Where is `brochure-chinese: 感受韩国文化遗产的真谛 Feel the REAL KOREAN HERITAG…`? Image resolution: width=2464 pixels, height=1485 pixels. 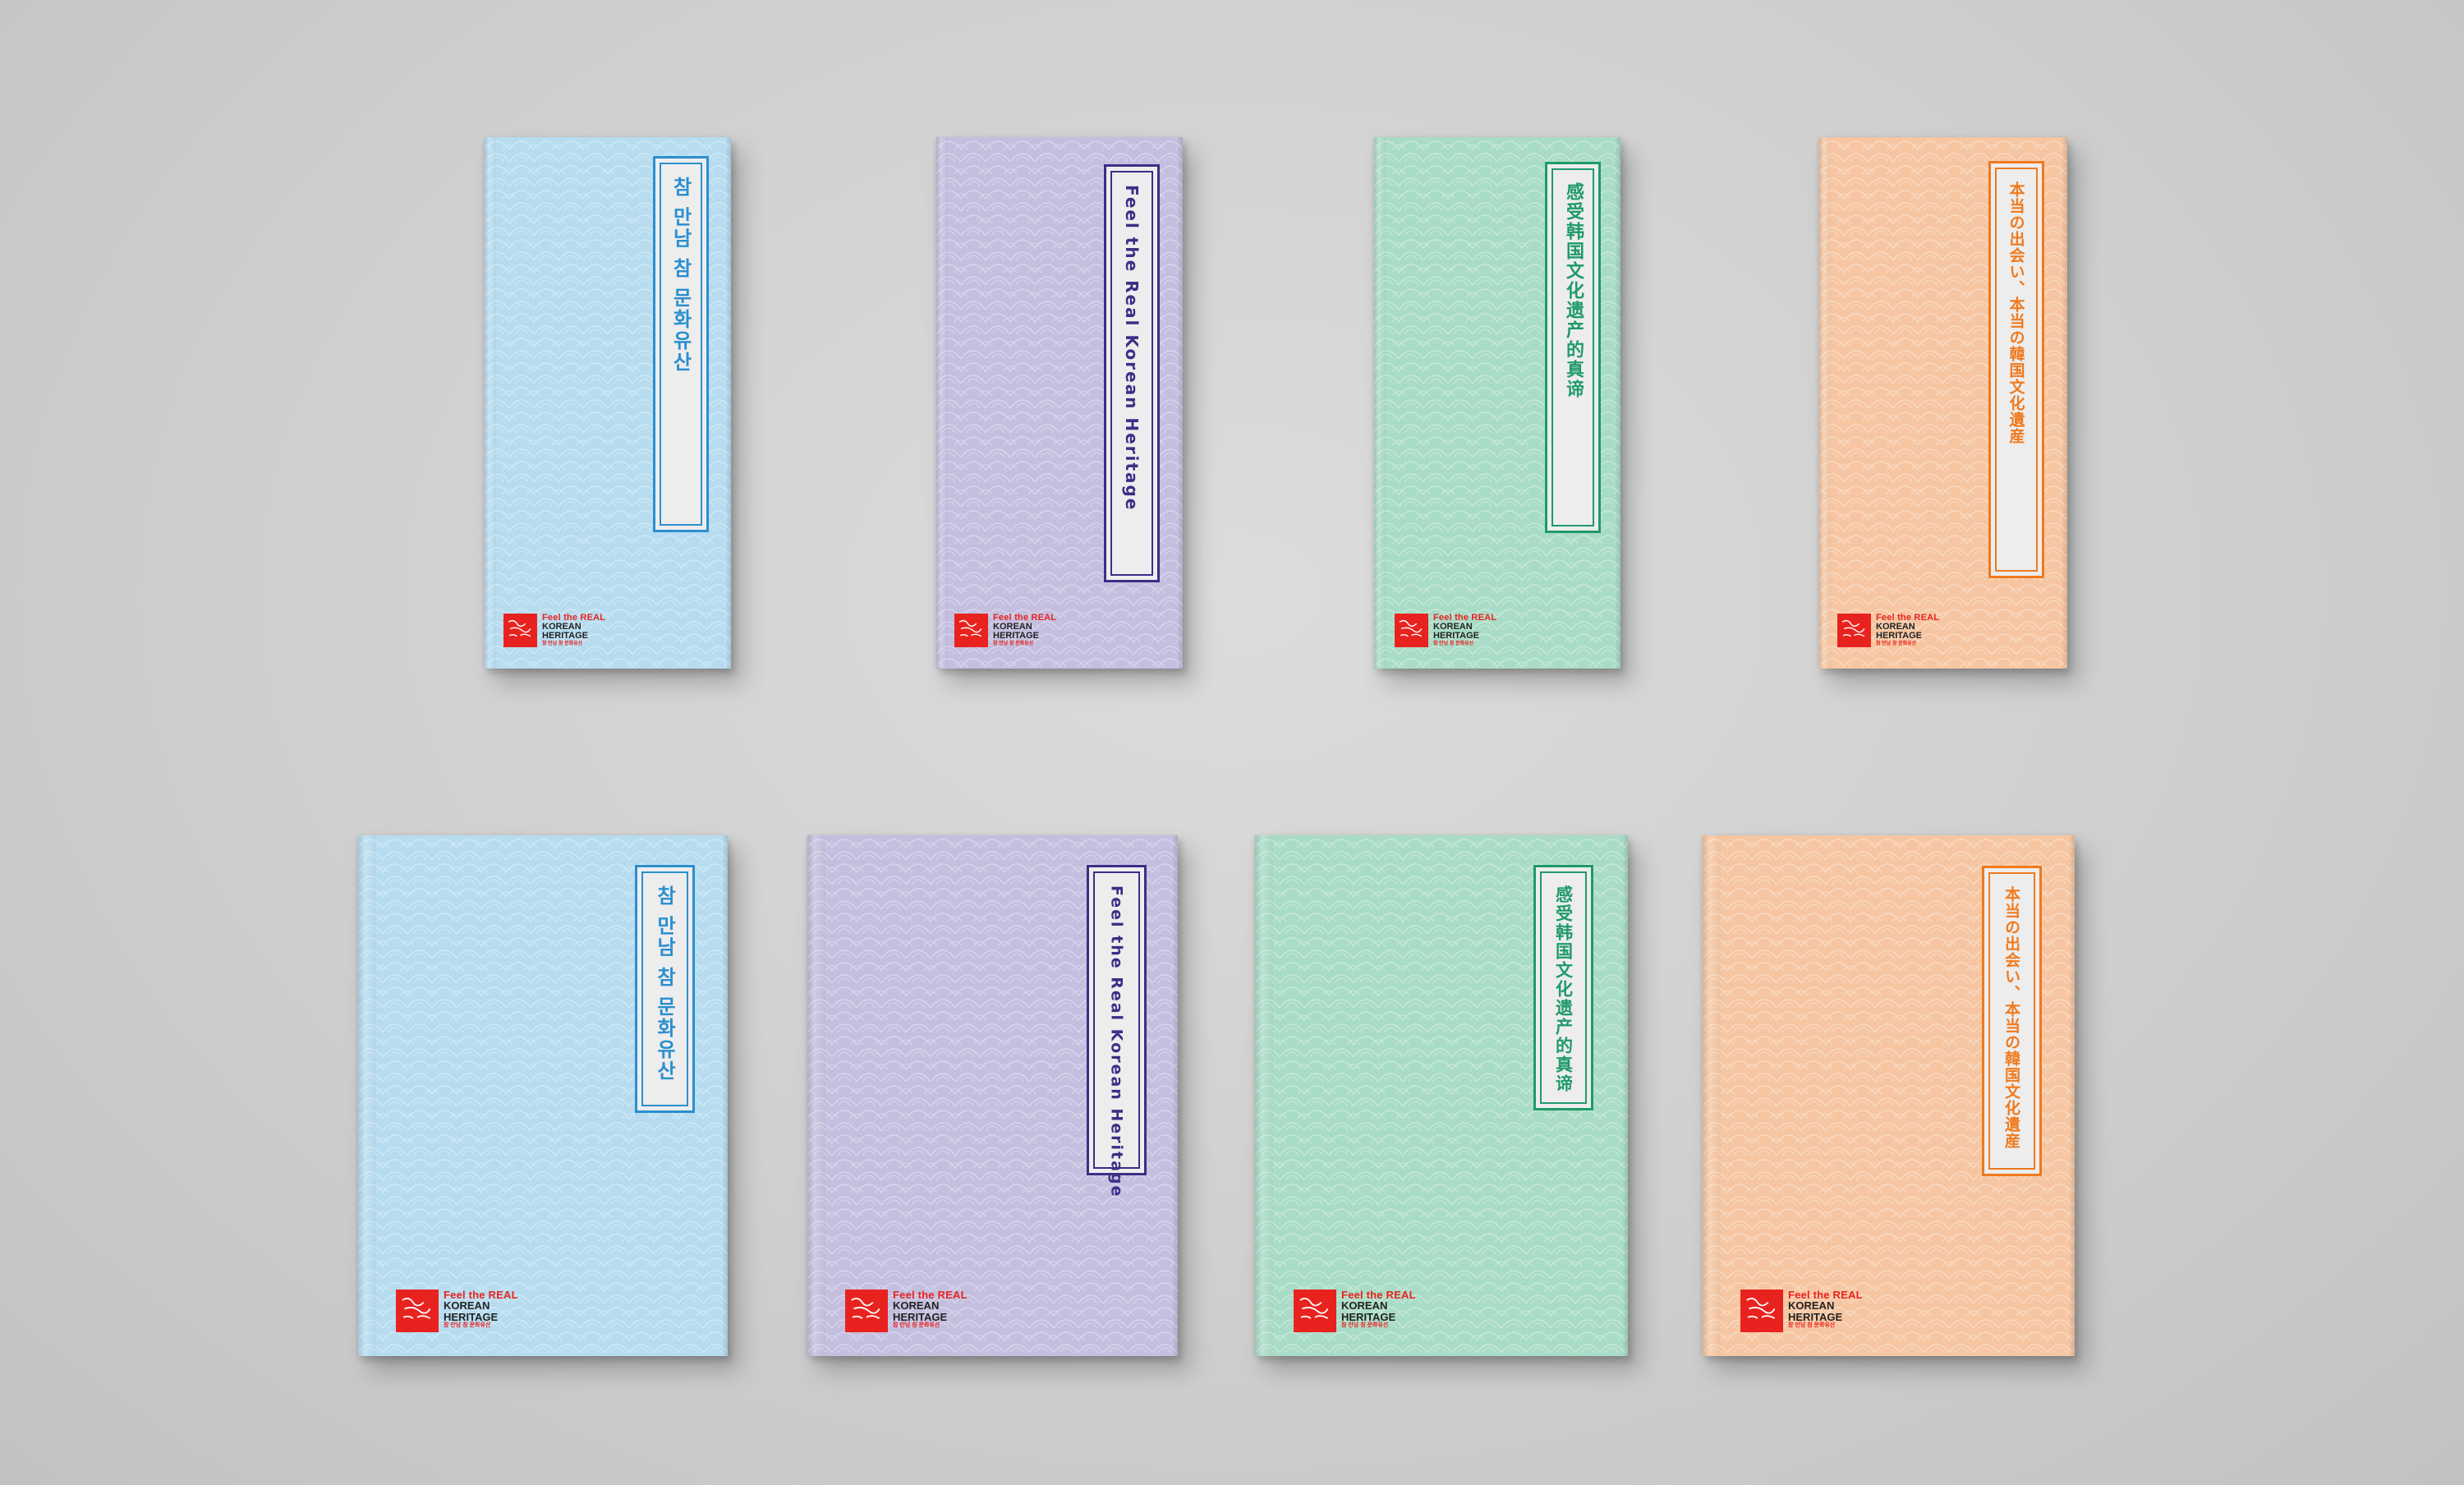
brochure-chinese: 感受韩国文化遗产的真谛 Feel the REAL KOREAN HERITAG… is located at coordinates (1497, 403).